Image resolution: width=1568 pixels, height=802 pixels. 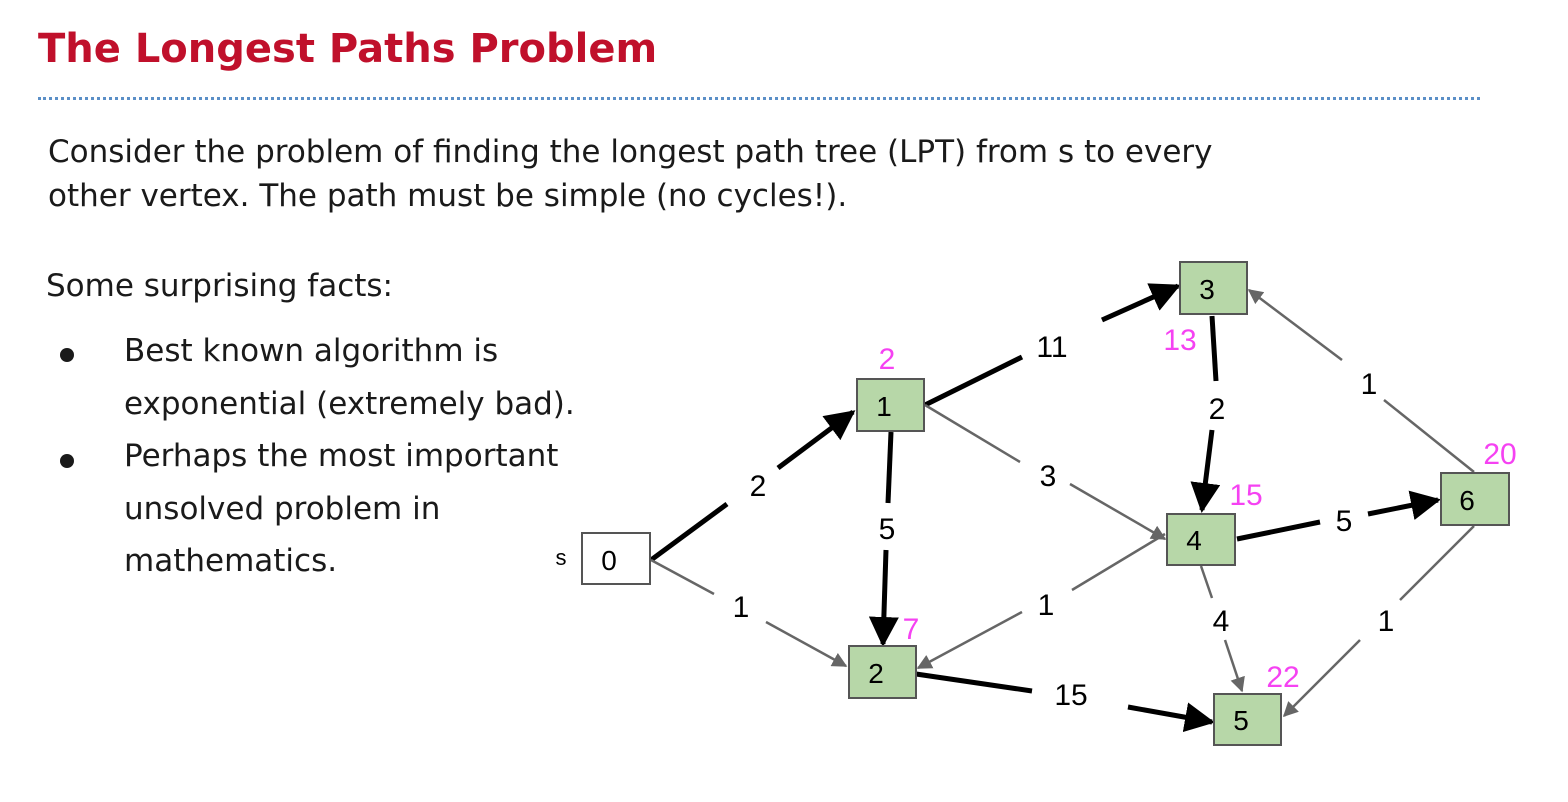 What do you see at coordinates (1221, 621) in the screenshot?
I see `edge-weight: 4` at bounding box center [1221, 621].